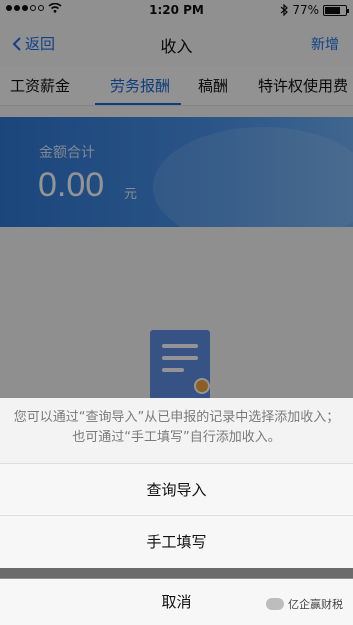 The width and height of the screenshot is (353, 625). I want to click on wechat-icon, so click(275, 604).